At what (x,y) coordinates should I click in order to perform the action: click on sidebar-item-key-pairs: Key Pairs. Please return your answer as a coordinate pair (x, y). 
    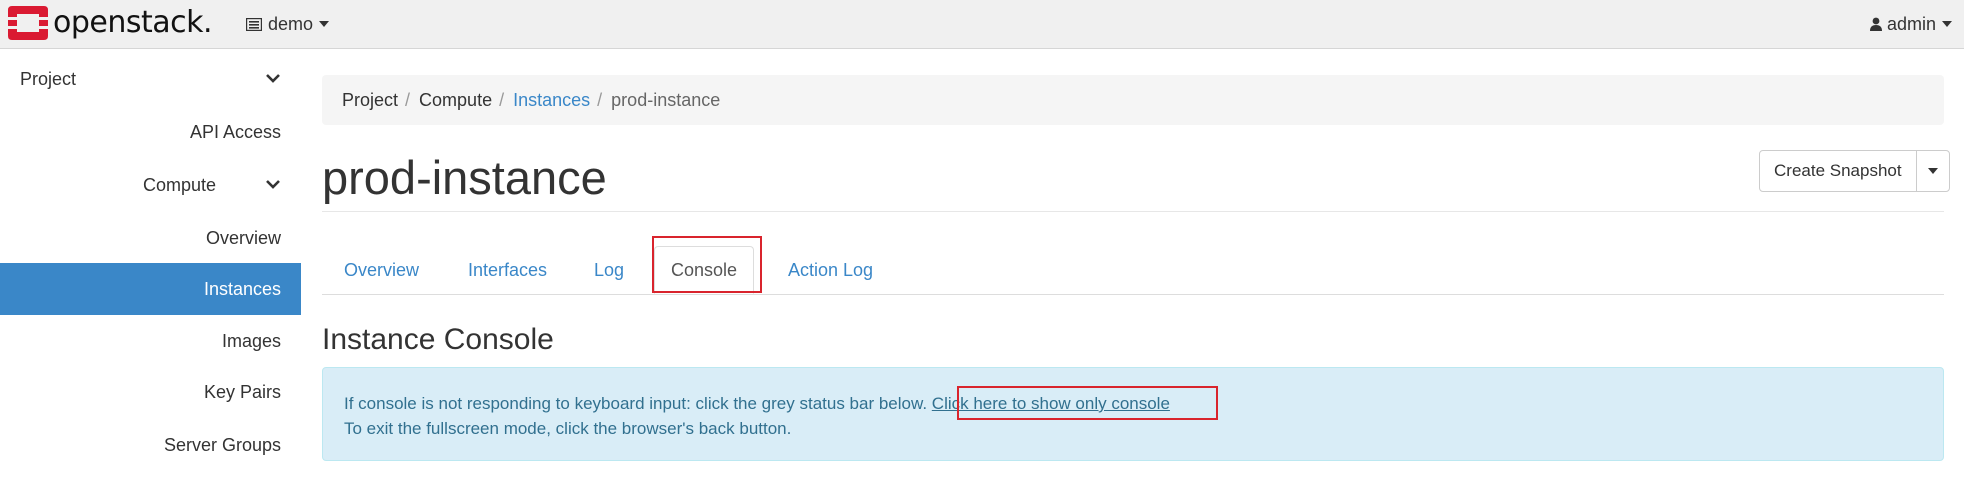
    Looking at the image, I should click on (150, 392).